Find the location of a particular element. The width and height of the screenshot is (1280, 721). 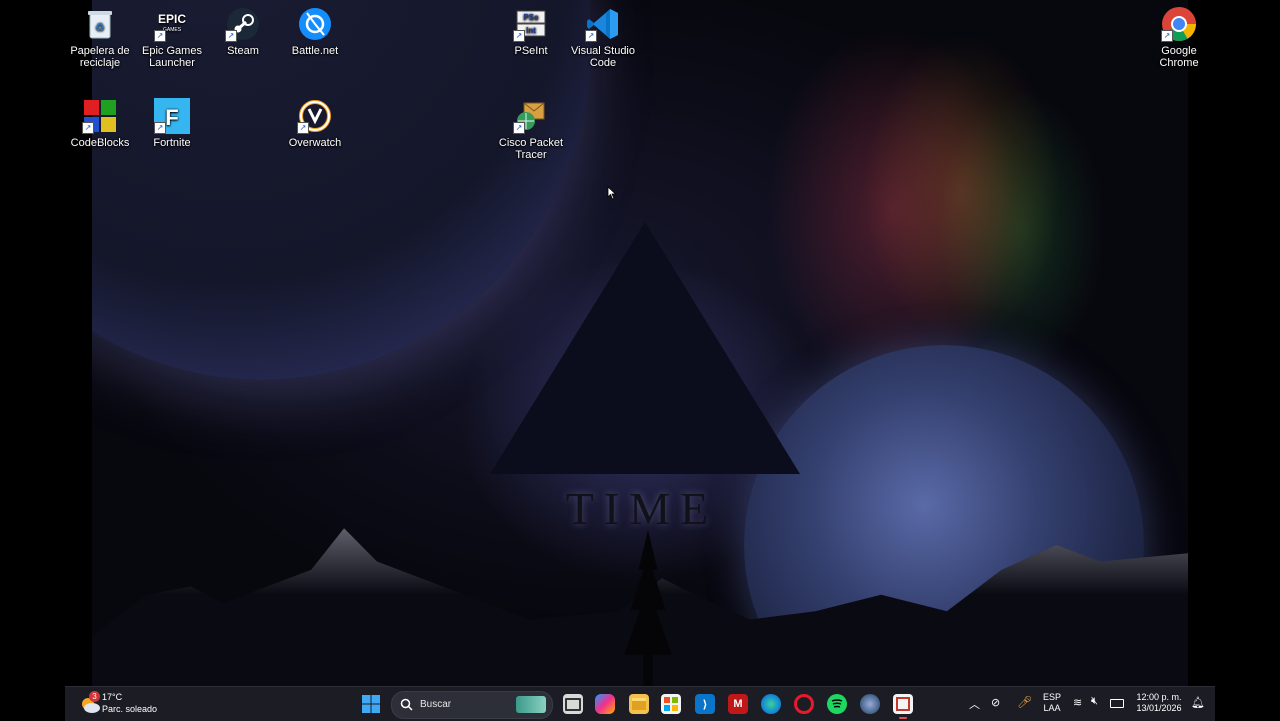

microsoft-store-button is located at coordinates (671, 704).